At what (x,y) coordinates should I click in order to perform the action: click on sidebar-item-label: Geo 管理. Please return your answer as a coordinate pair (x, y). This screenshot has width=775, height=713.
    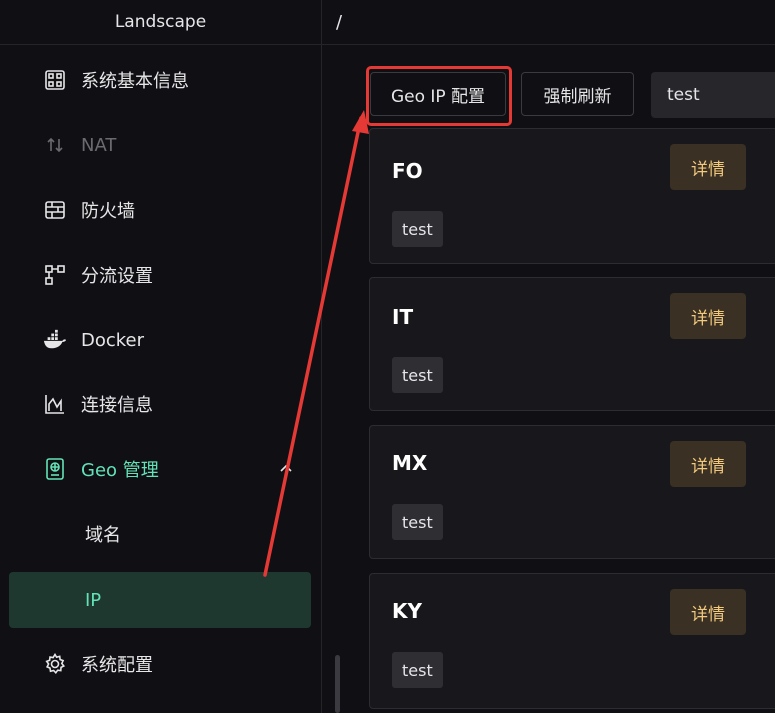
    Looking at the image, I should click on (120, 470).